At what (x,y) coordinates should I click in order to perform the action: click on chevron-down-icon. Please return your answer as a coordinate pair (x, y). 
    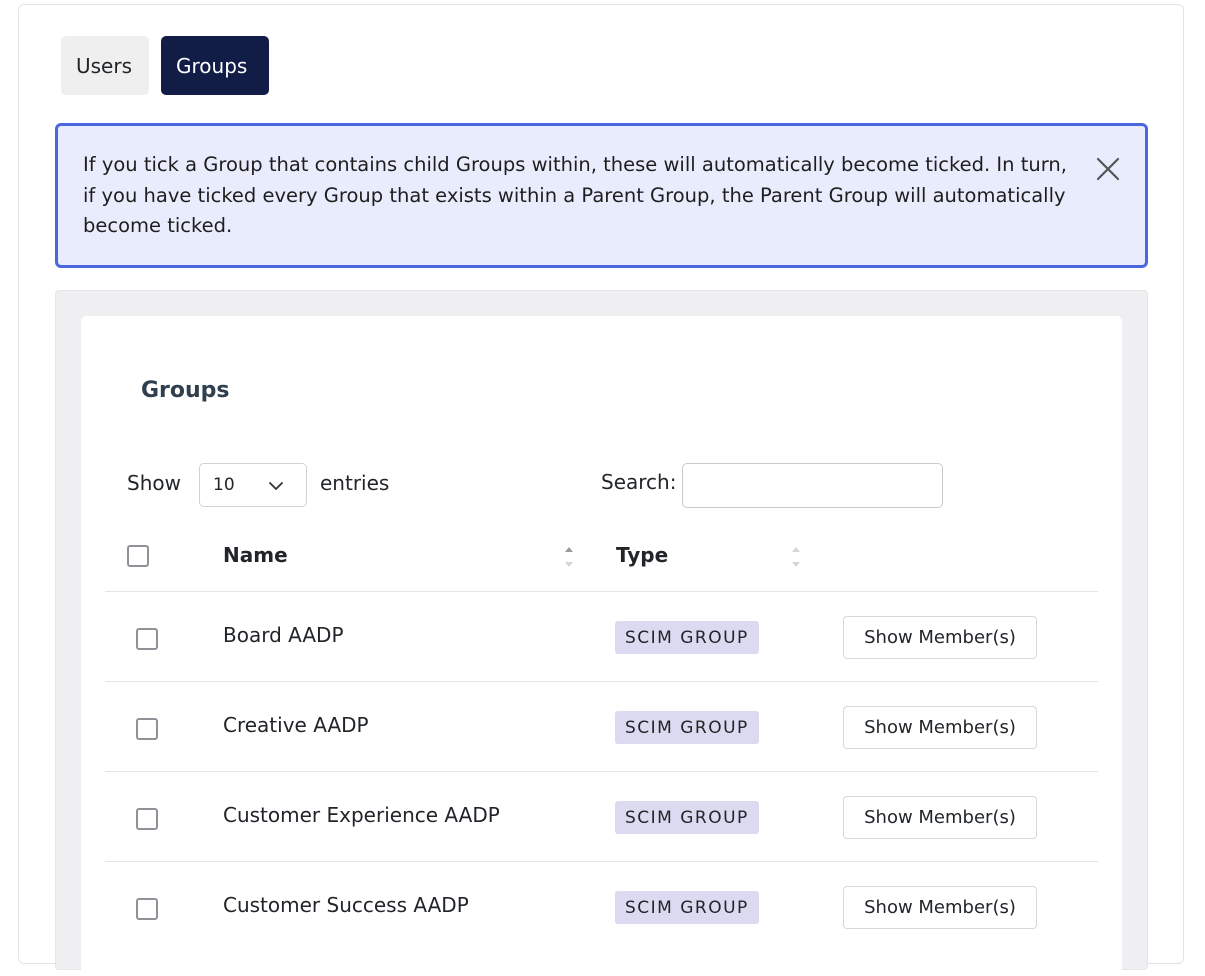
    Looking at the image, I should click on (276, 486).